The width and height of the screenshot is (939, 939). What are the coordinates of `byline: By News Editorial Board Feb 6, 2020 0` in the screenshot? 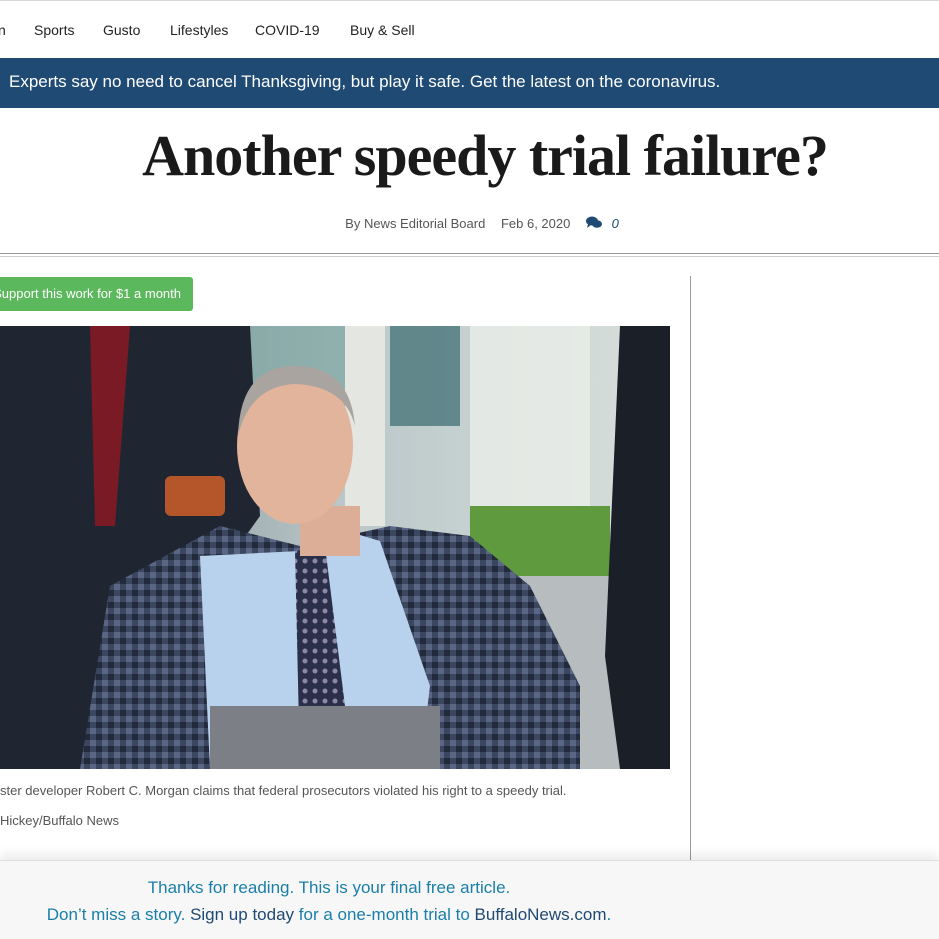 It's located at (469, 223).